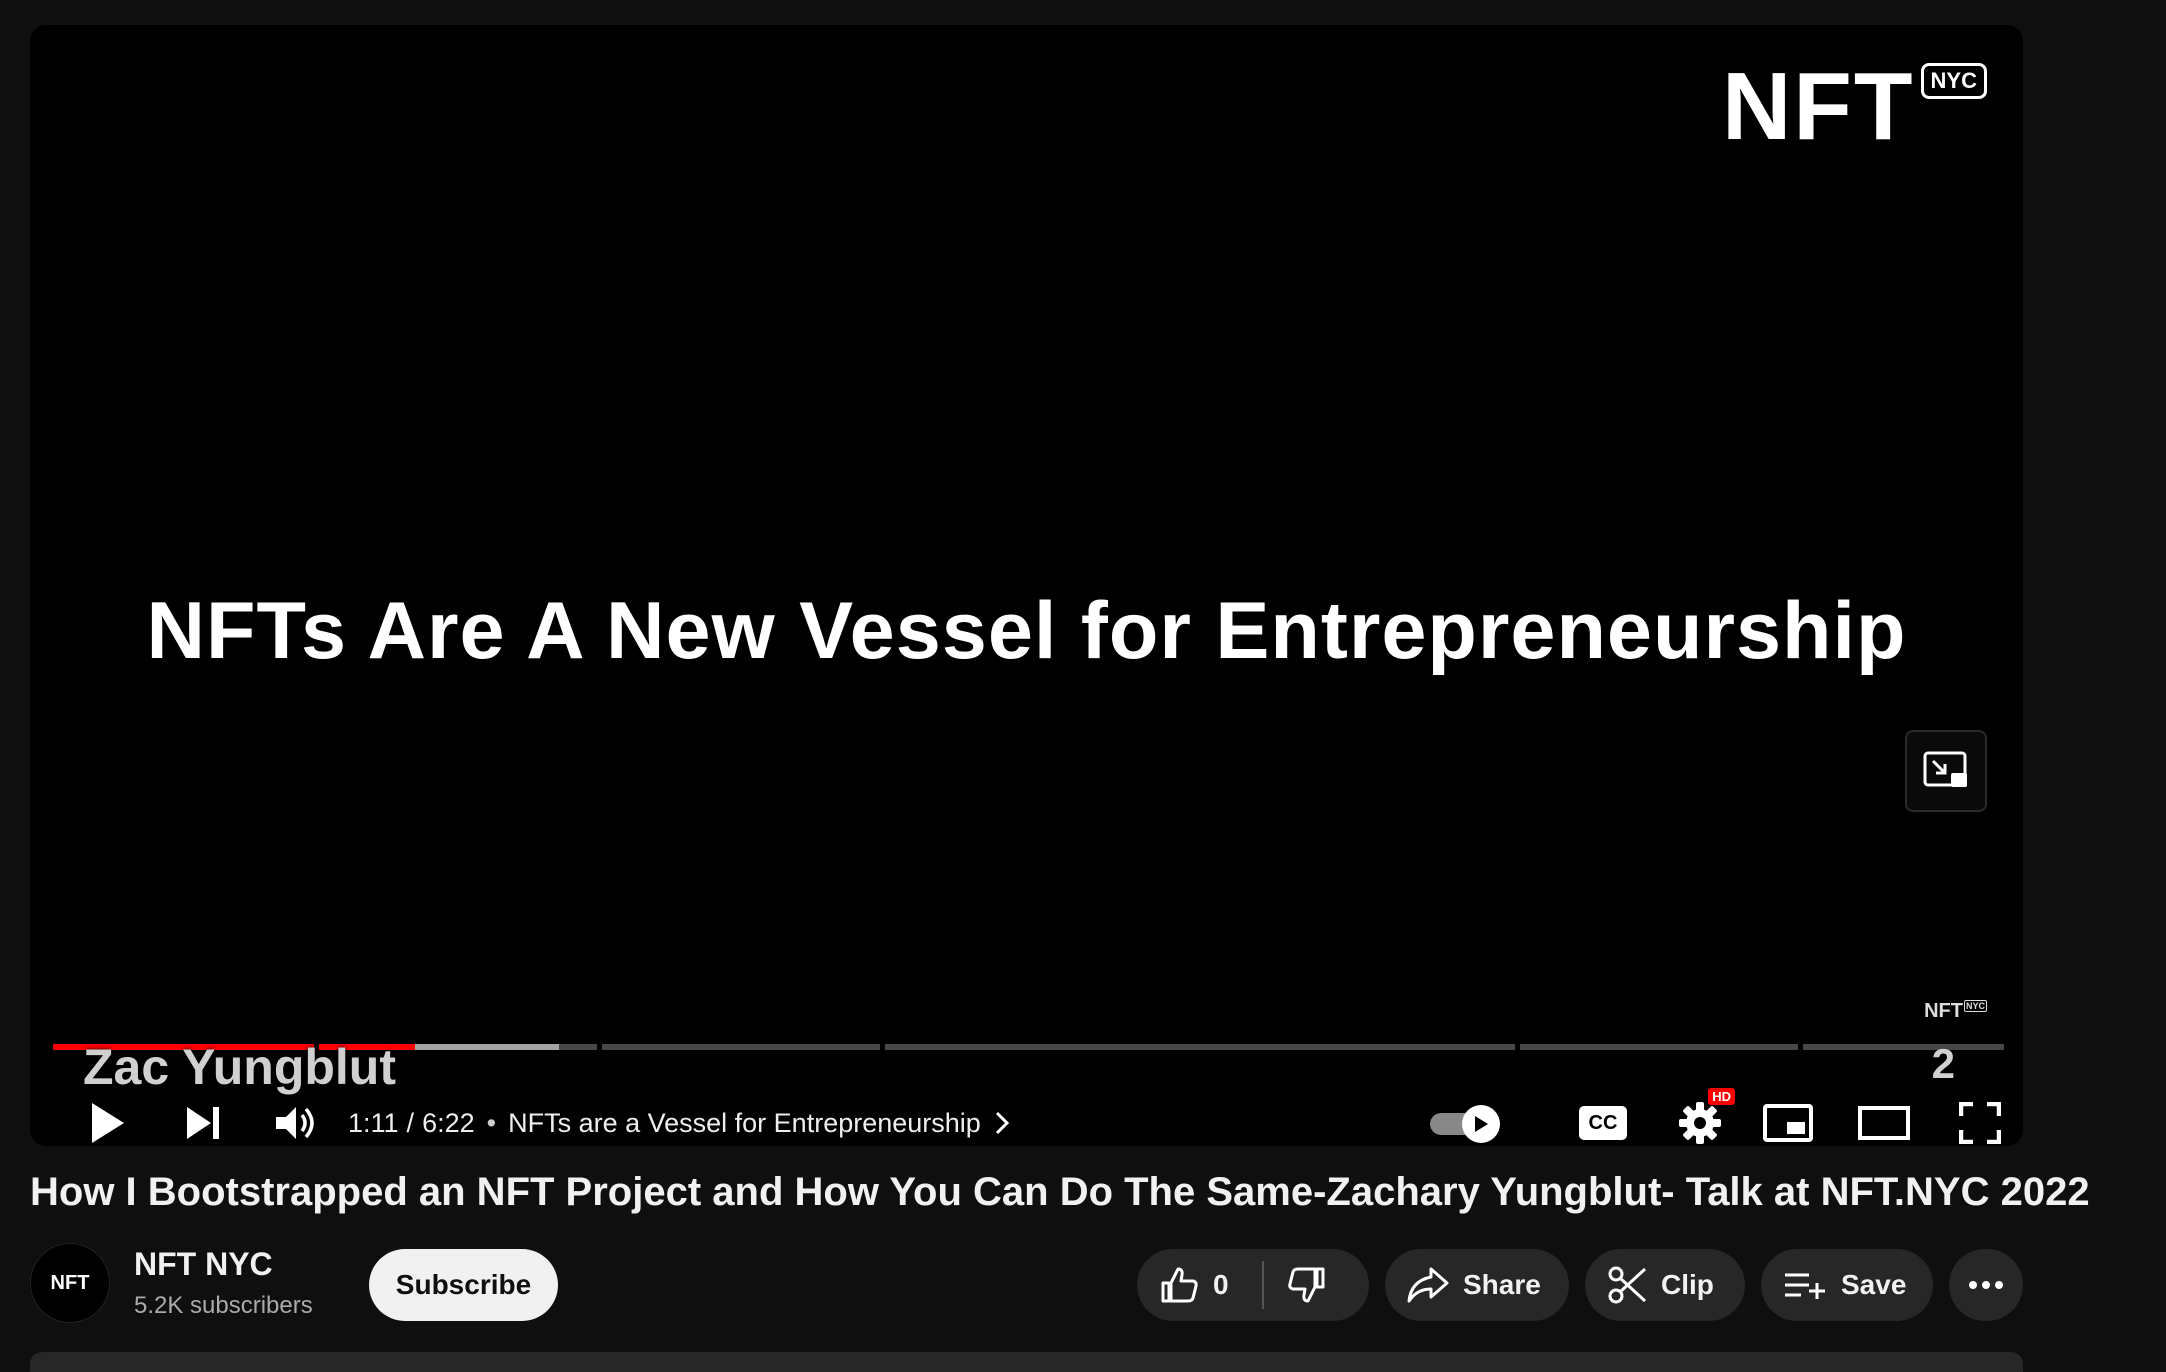 The image size is (2166, 1372). Describe the element at coordinates (1263, 1285) in the screenshot. I see `like-divider` at that location.